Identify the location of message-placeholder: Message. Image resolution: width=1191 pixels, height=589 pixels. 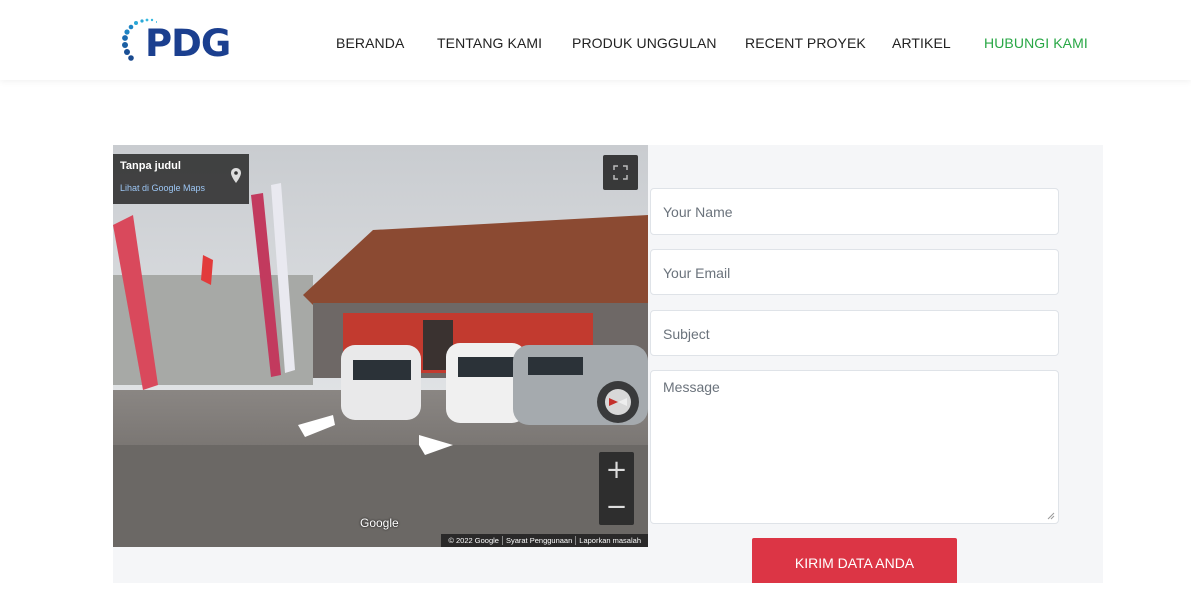
(691, 387).